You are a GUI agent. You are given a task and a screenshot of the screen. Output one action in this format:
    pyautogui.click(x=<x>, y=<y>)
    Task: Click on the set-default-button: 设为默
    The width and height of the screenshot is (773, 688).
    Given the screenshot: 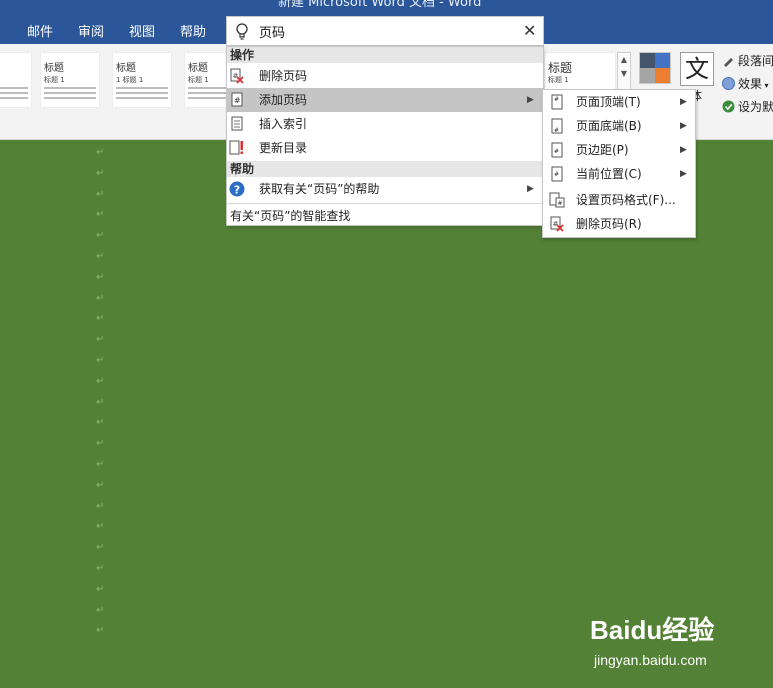 What is the action you would take?
    pyautogui.click(x=747, y=106)
    